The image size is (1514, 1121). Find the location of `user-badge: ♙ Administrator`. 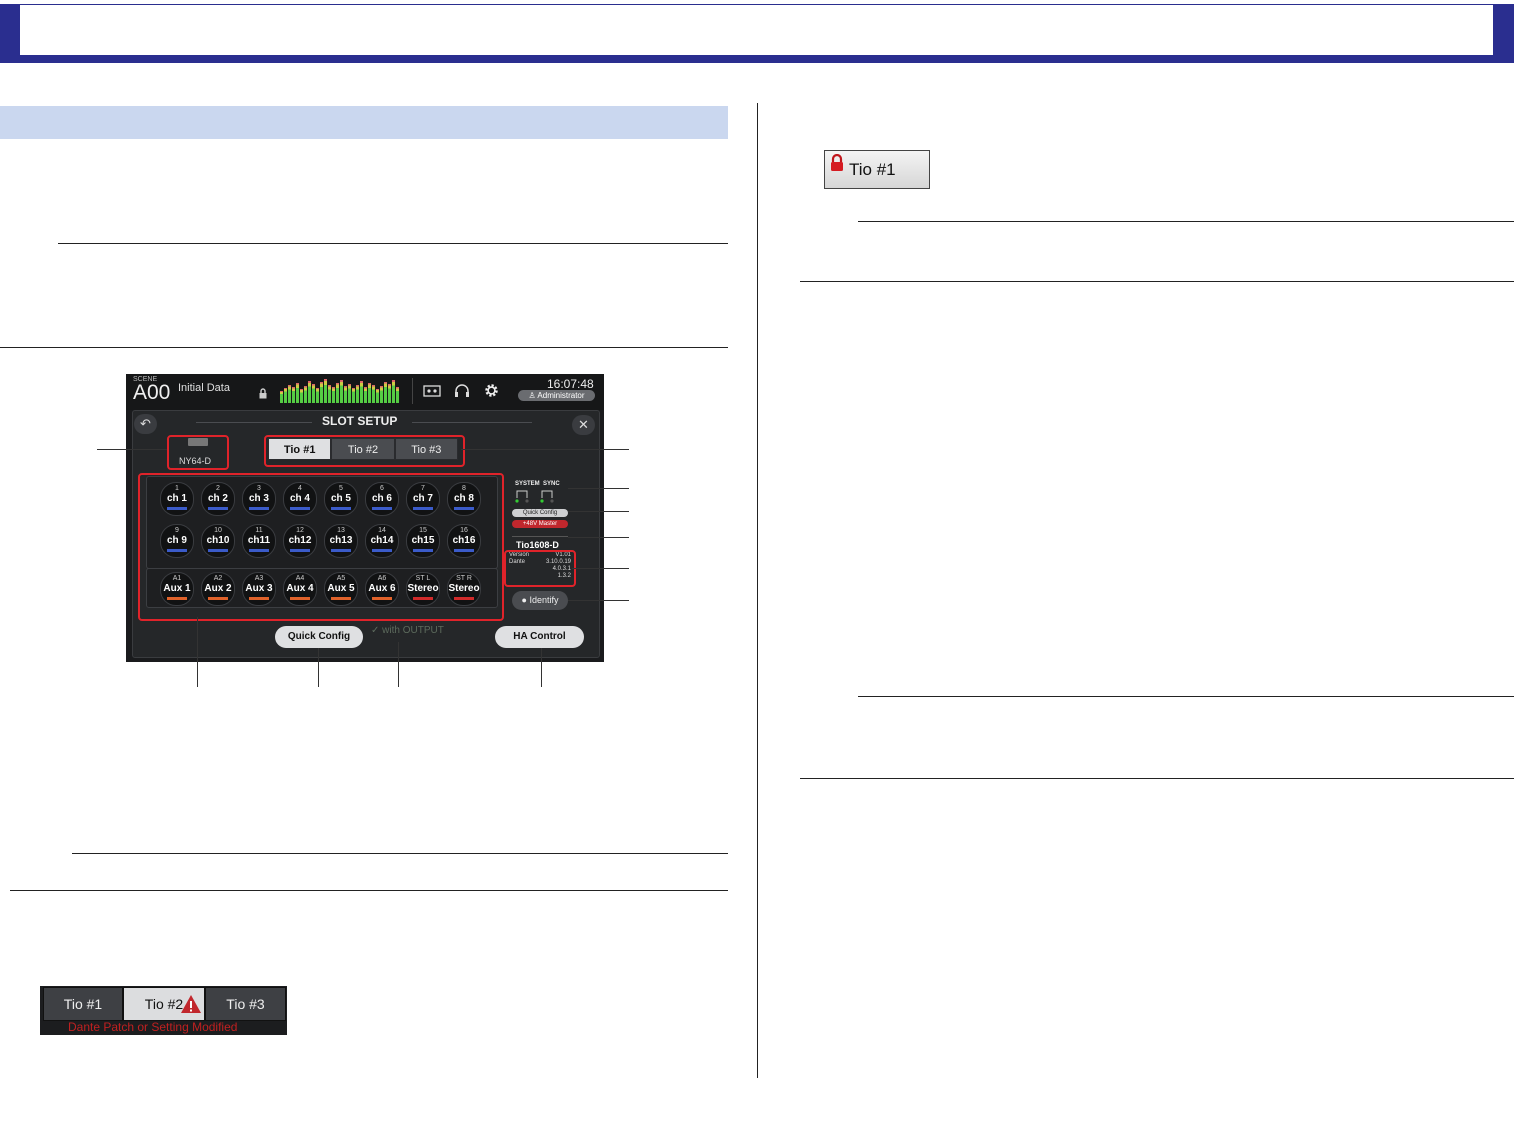

user-badge: ♙ Administrator is located at coordinates (556, 395).